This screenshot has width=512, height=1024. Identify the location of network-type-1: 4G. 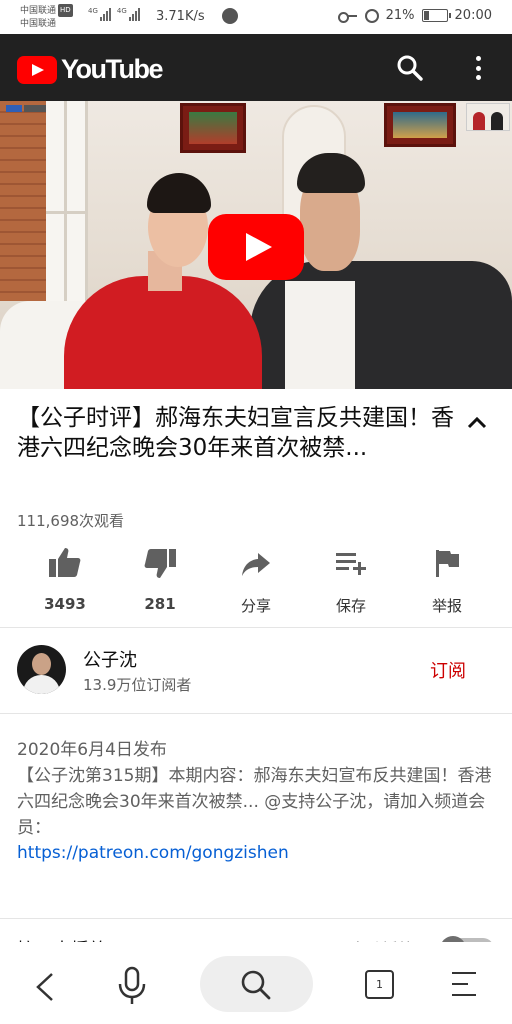
(93, 11).